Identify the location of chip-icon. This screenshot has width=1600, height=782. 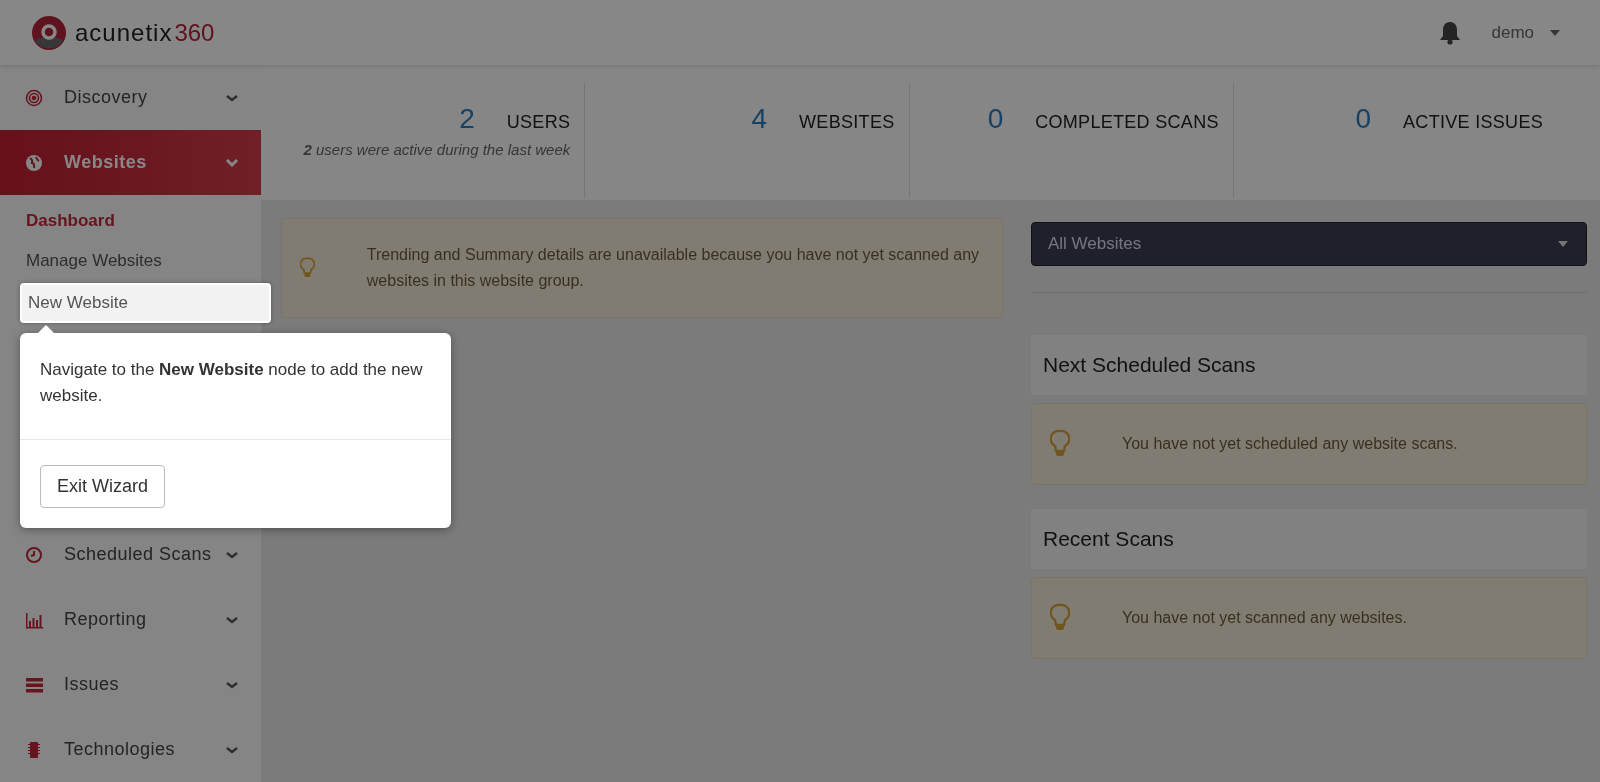
(34, 749).